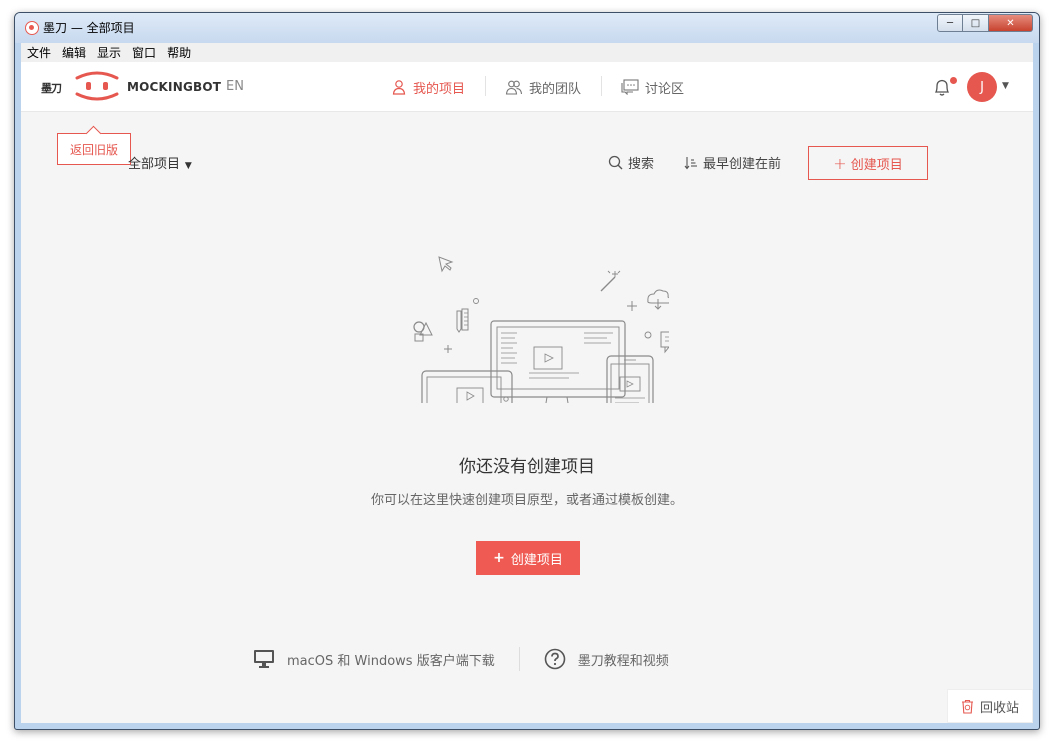 The height and width of the screenshot is (749, 1062). I want to click on chat-icon, so click(630, 87).